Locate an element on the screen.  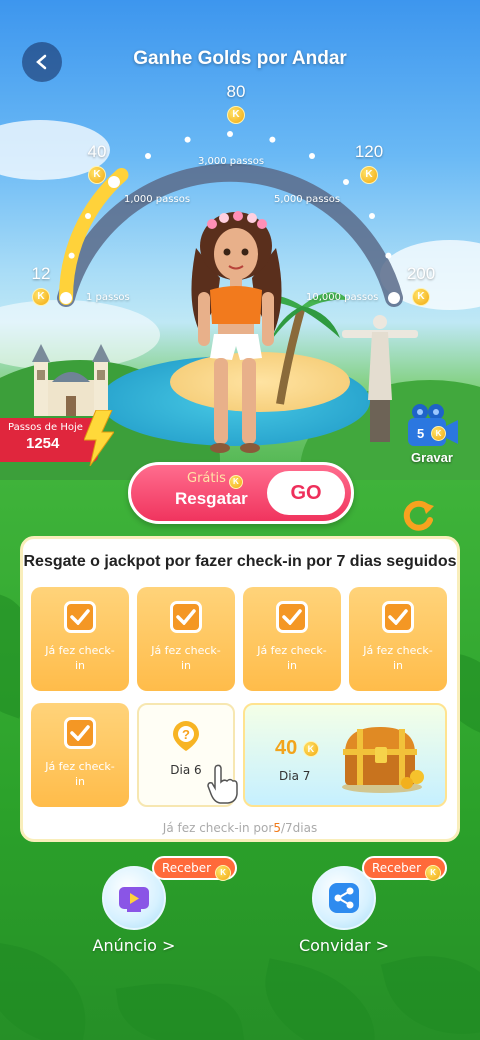
milestone-value: 80 is located at coordinates (236, 91).